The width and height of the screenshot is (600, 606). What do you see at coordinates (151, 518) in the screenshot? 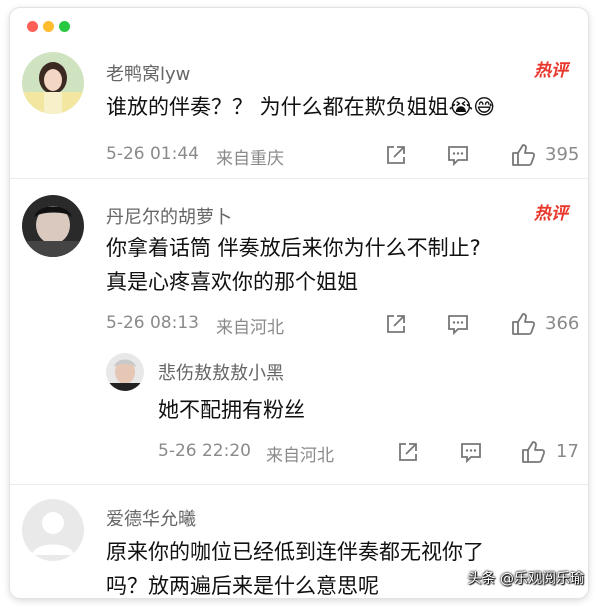
I see `comment-username: 爱德华允曦` at bounding box center [151, 518].